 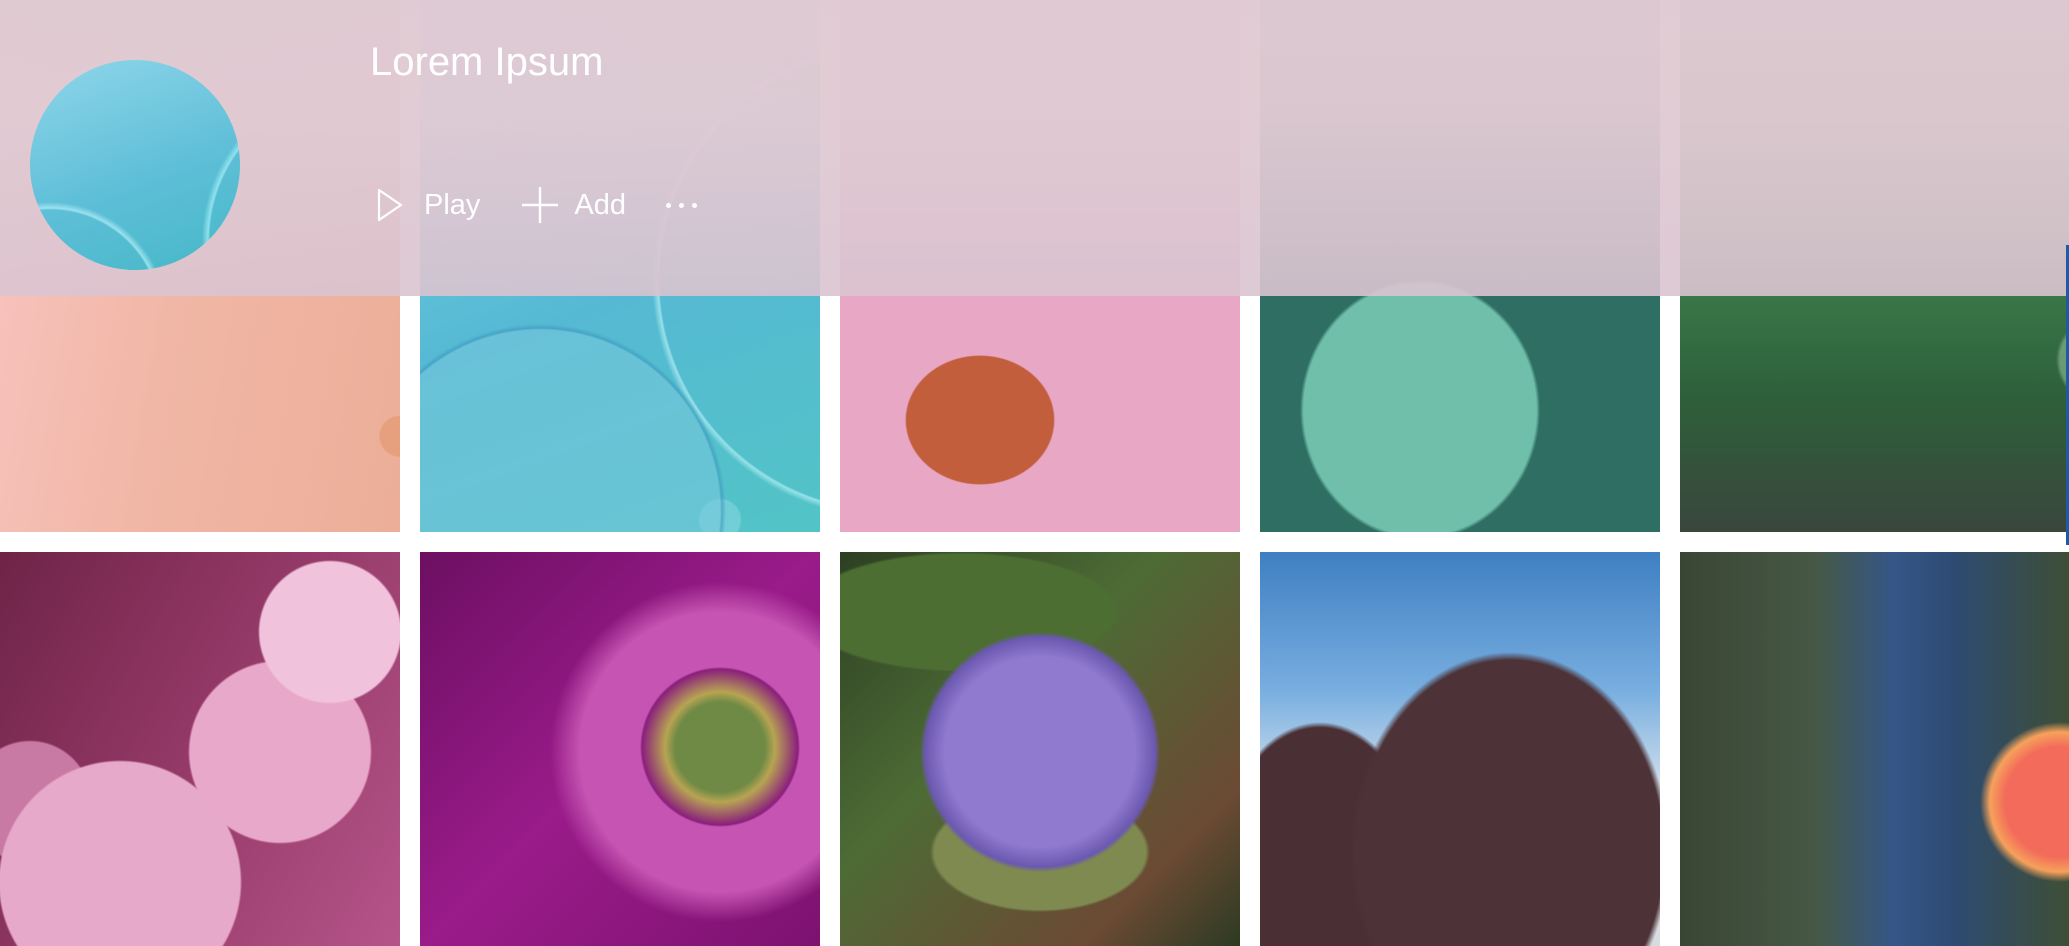 I want to click on photo-tile-purple-thistle, so click(x=1040, y=749).